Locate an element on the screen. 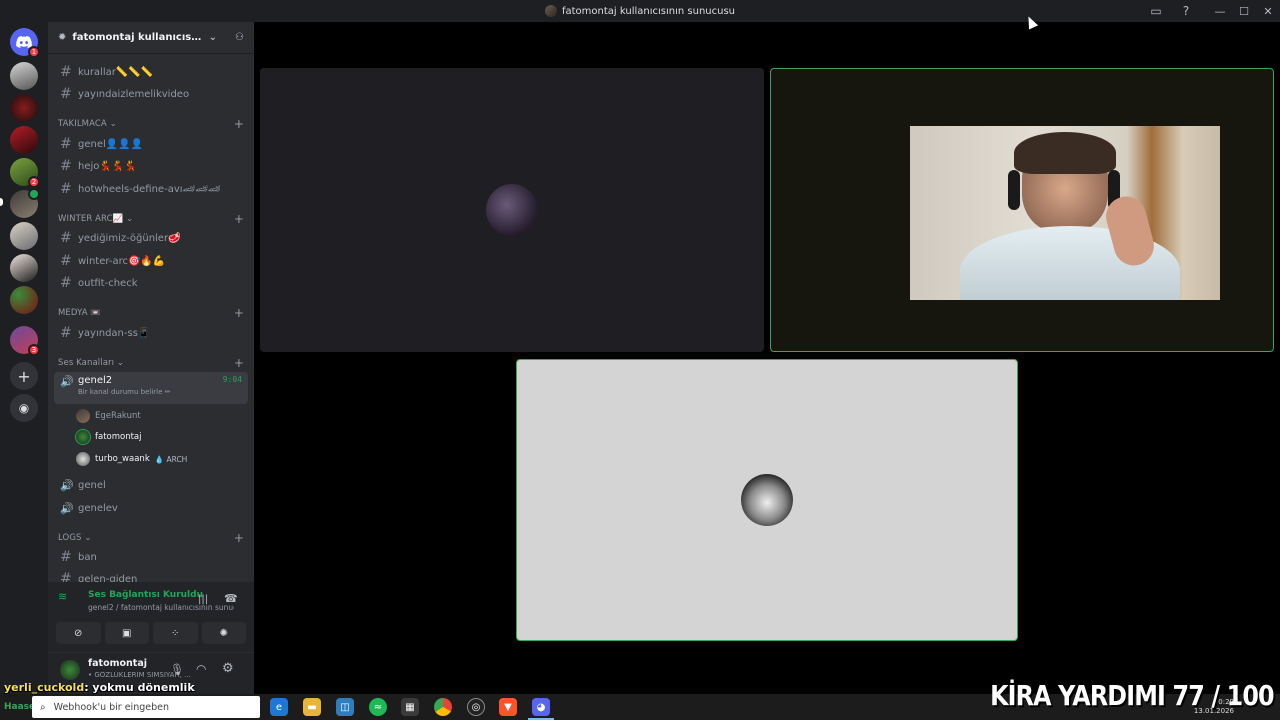 Image resolution: width=1280 pixels, height=720 pixels. window-title: fatomontaj kullanıcısının sunucusu is located at coordinates (639, 11).